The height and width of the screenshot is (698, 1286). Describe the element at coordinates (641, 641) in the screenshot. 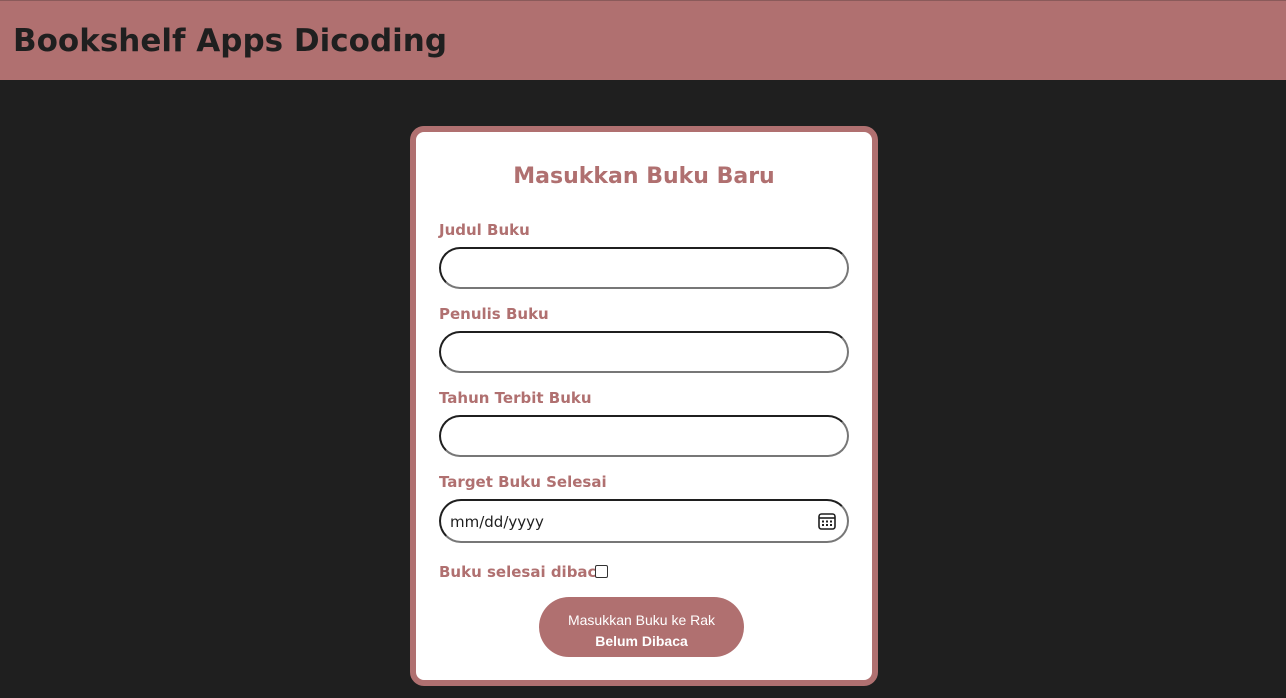

I see `submit-button-shelf: Belum Dibaca` at that location.